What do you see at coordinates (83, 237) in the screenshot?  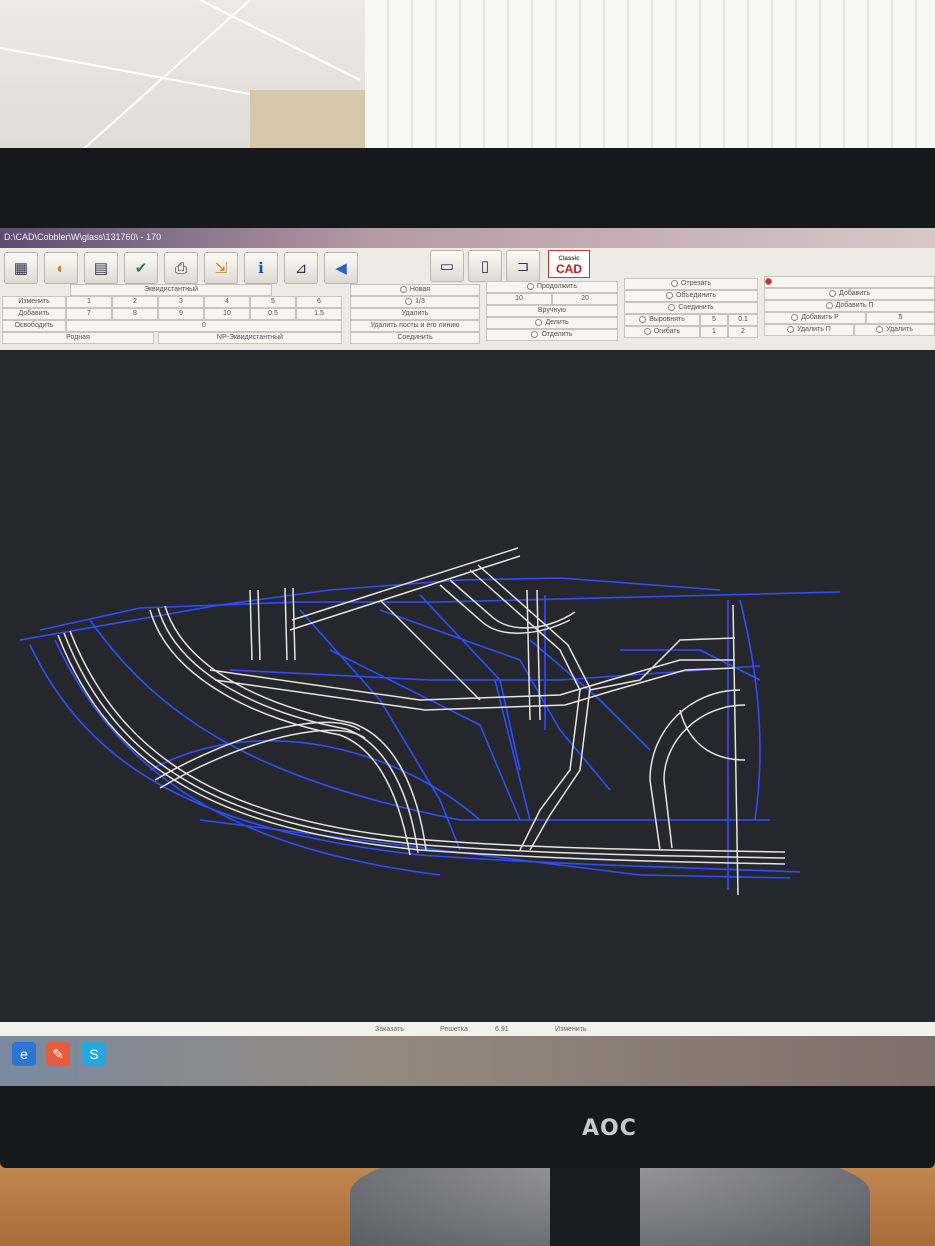 I see `window-title: D:\CAD\Cobbler\W\glass\131760\ - 170` at bounding box center [83, 237].